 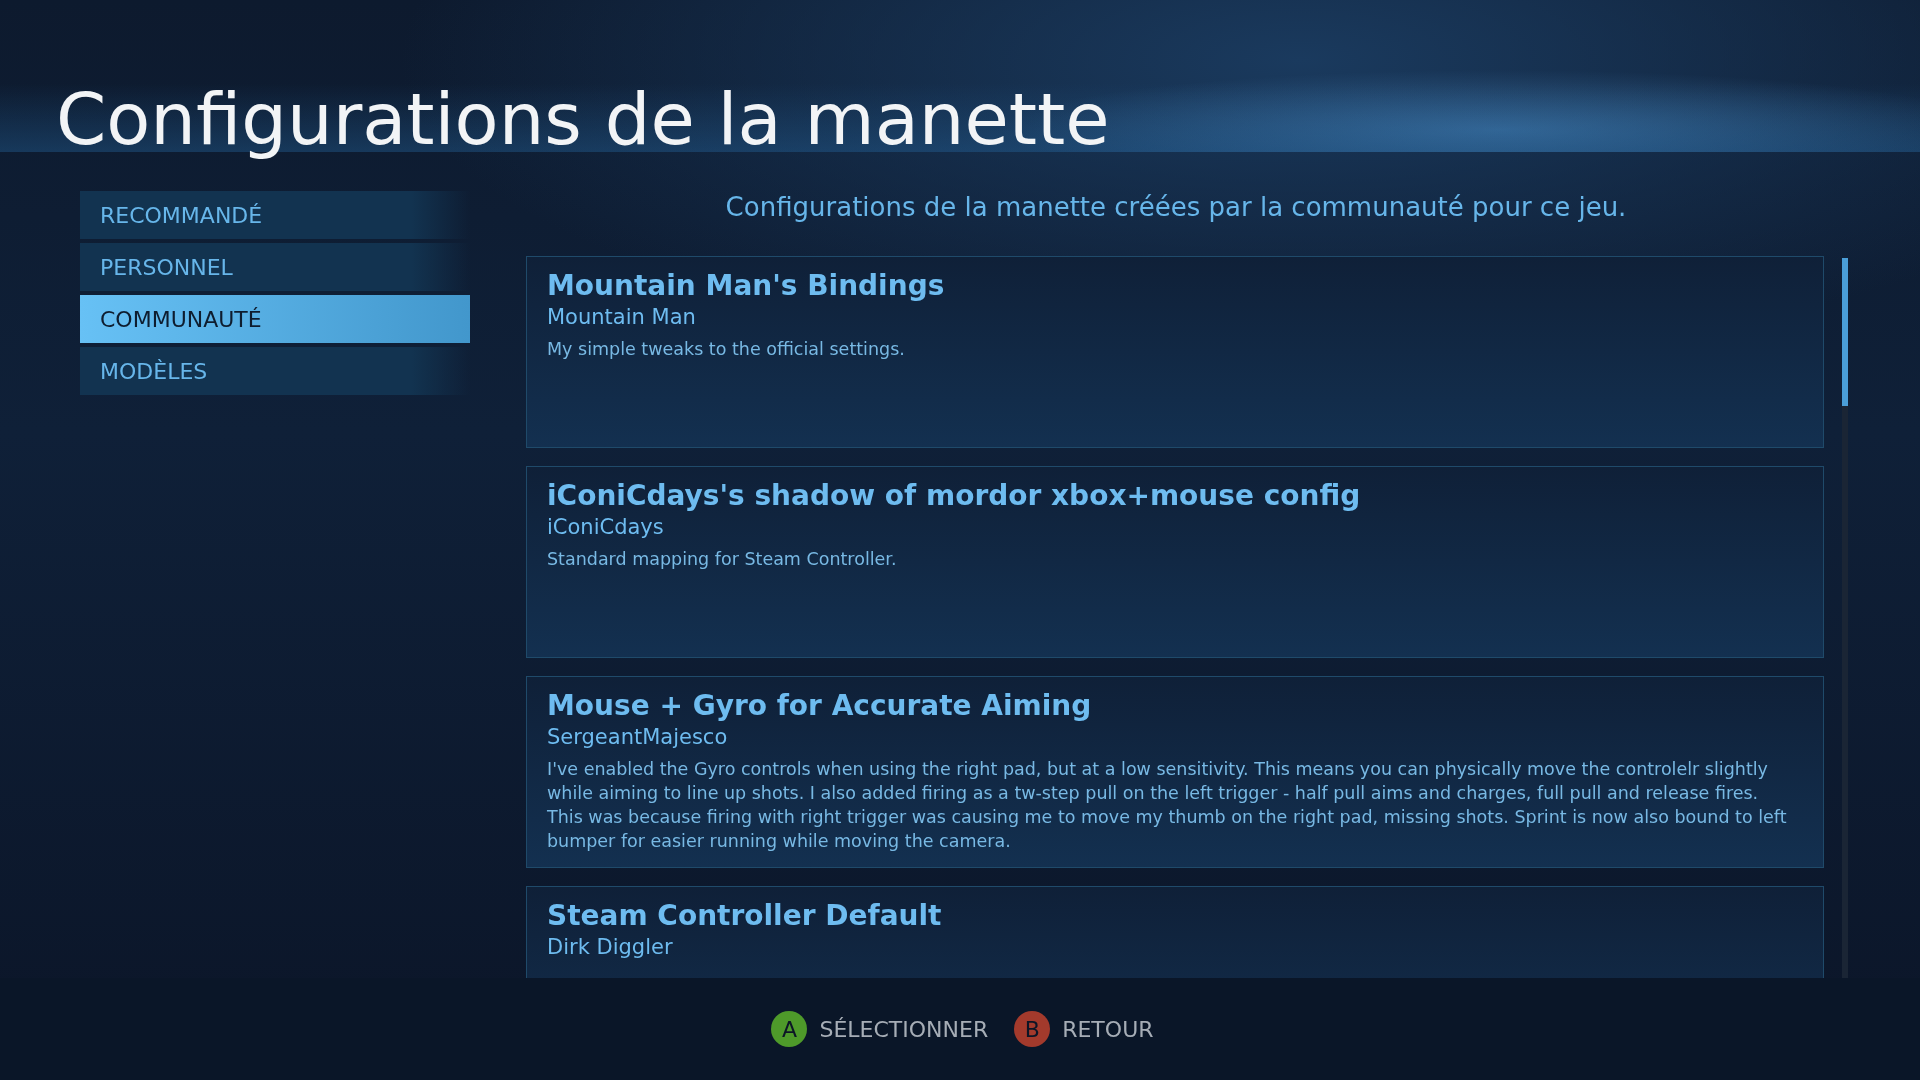 What do you see at coordinates (610, 947) in the screenshot?
I see `config-author: Dirk Diggler` at bounding box center [610, 947].